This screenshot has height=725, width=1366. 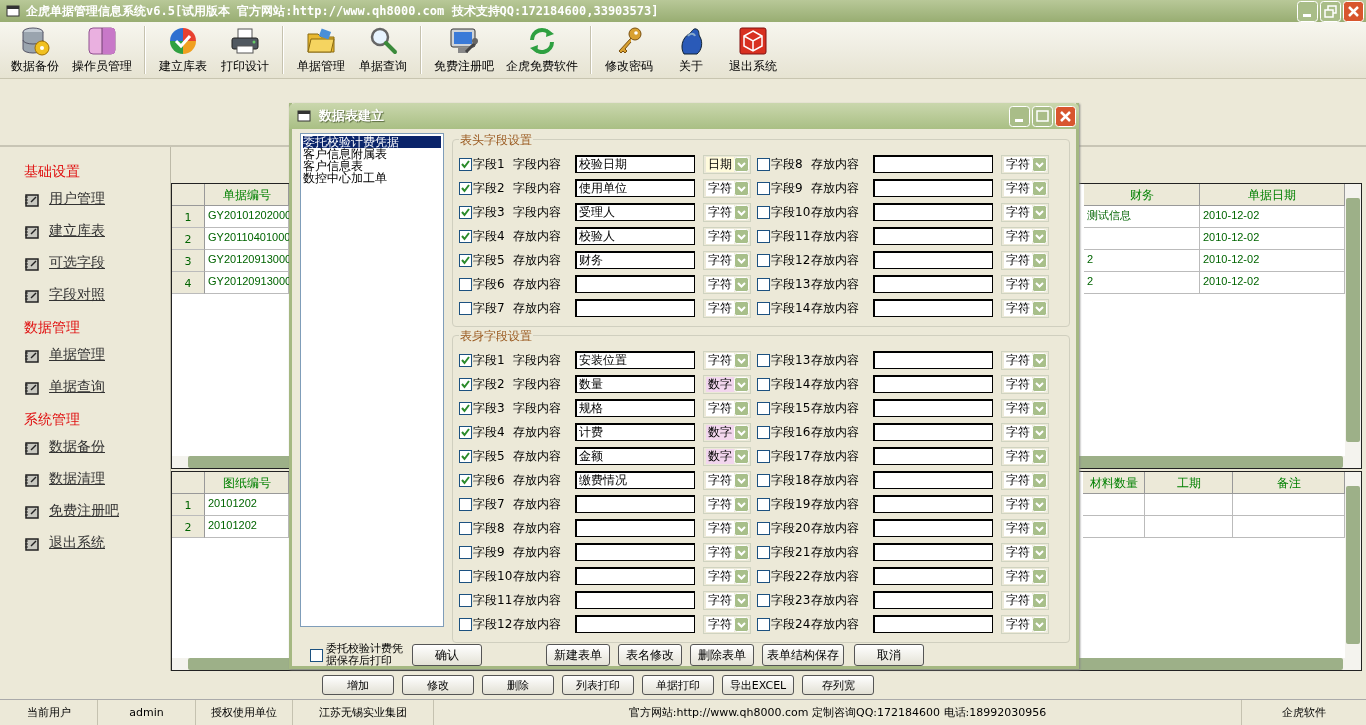 What do you see at coordinates (247, 483) in the screenshot?
I see `column-header: 图纸编号` at bounding box center [247, 483].